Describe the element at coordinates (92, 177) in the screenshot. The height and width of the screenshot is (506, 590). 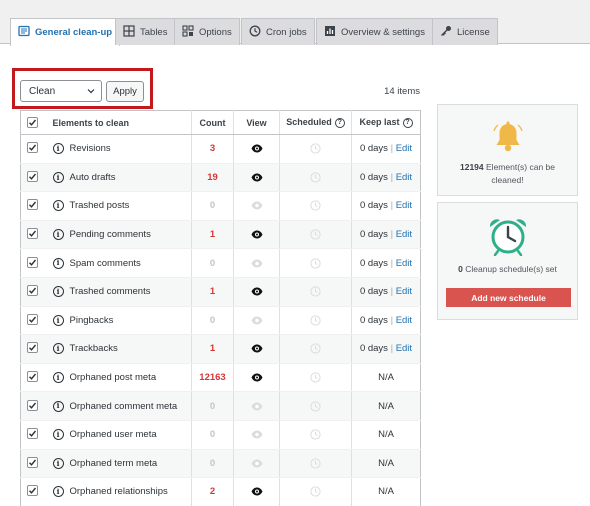
I see `element-name: Auto drafts` at that location.